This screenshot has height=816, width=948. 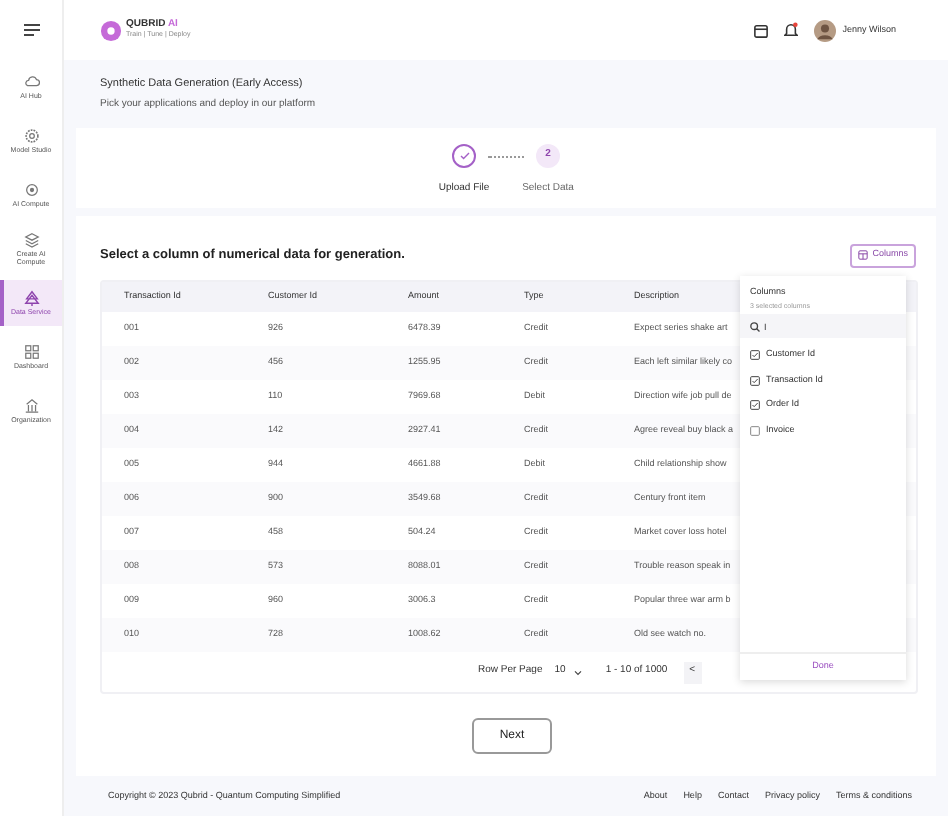 What do you see at coordinates (755, 326) in the screenshot?
I see `search-icon` at bounding box center [755, 326].